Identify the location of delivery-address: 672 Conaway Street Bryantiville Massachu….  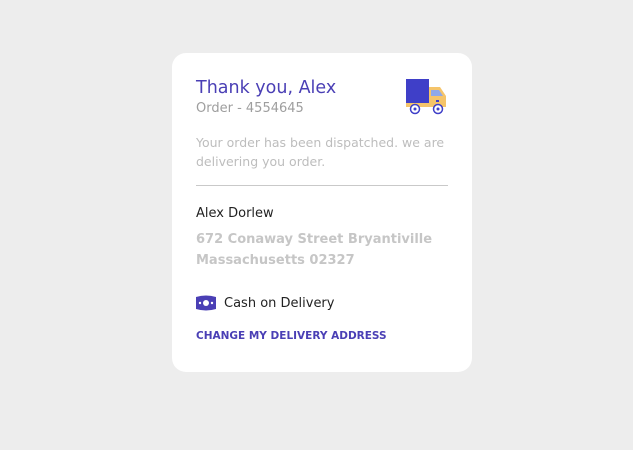
(322, 250).